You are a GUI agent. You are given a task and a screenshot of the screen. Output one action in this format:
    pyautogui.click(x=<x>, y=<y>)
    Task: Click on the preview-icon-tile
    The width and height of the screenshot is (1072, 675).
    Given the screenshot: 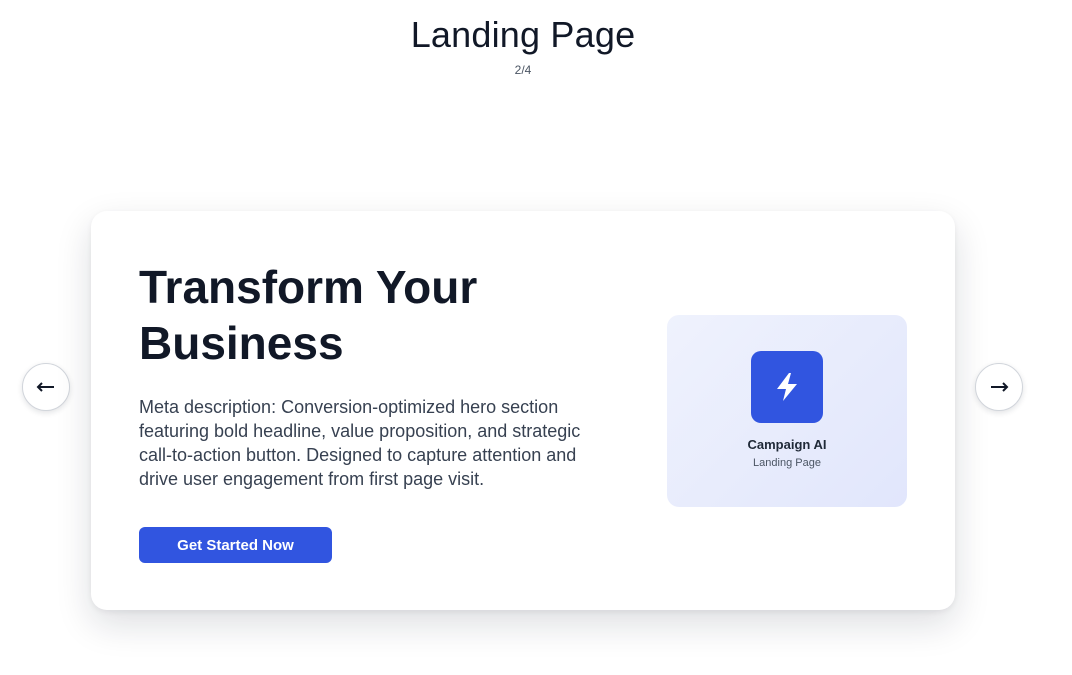 What is the action you would take?
    pyautogui.click(x=787, y=387)
    